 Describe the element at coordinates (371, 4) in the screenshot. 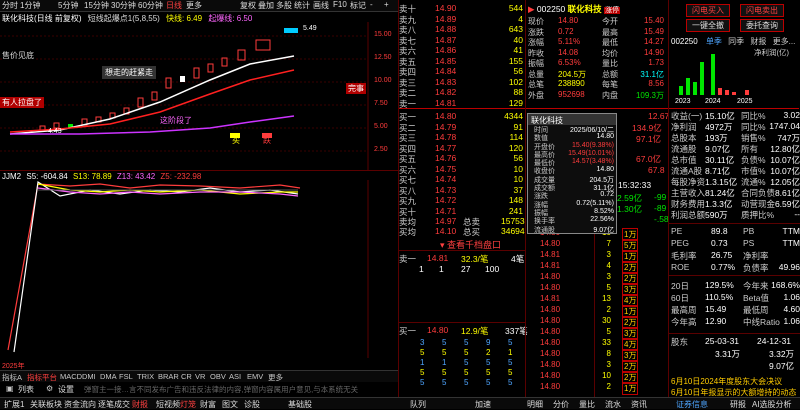

I see `zoom-out-button: -` at that location.